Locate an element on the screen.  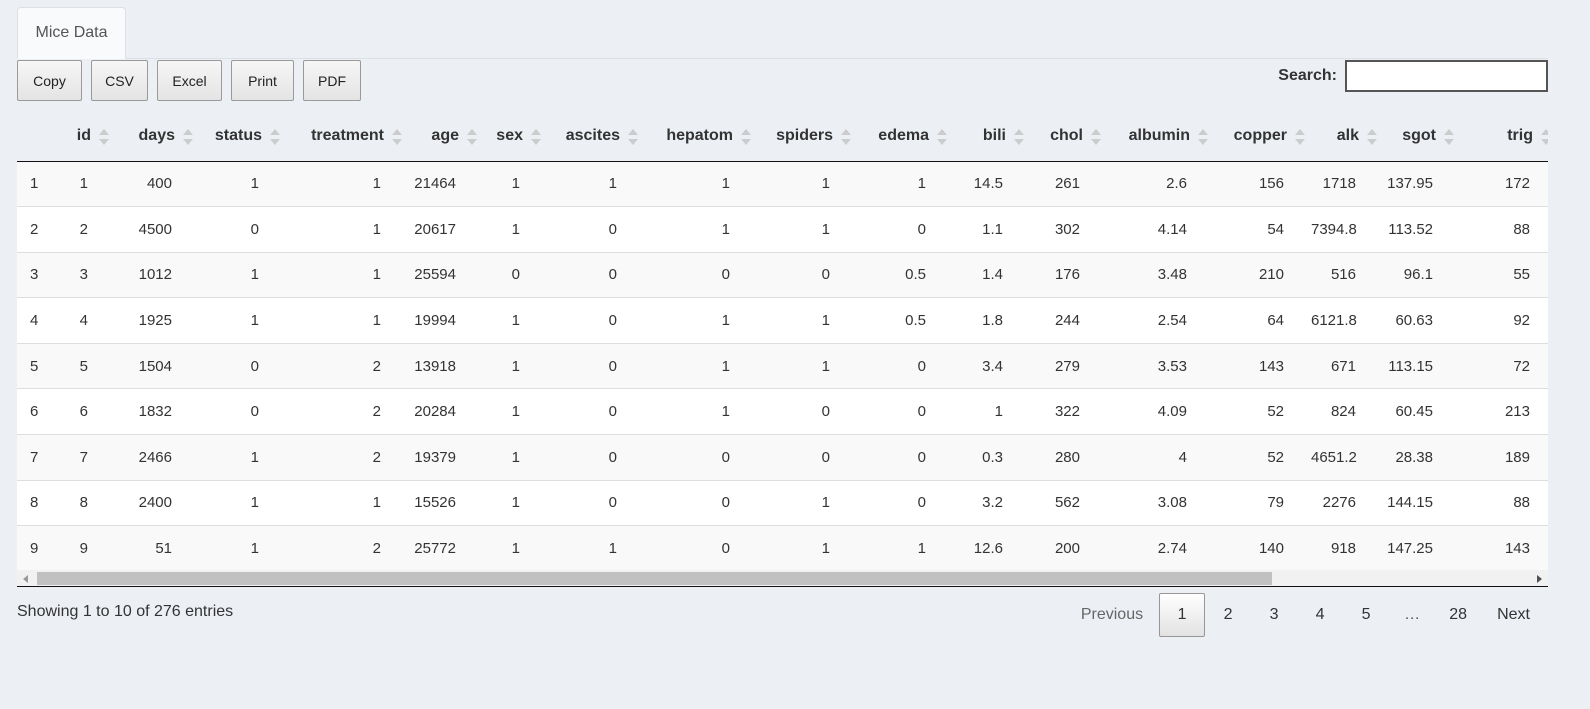
column-header-hepatom: hepatom is located at coordinates (700, 137).